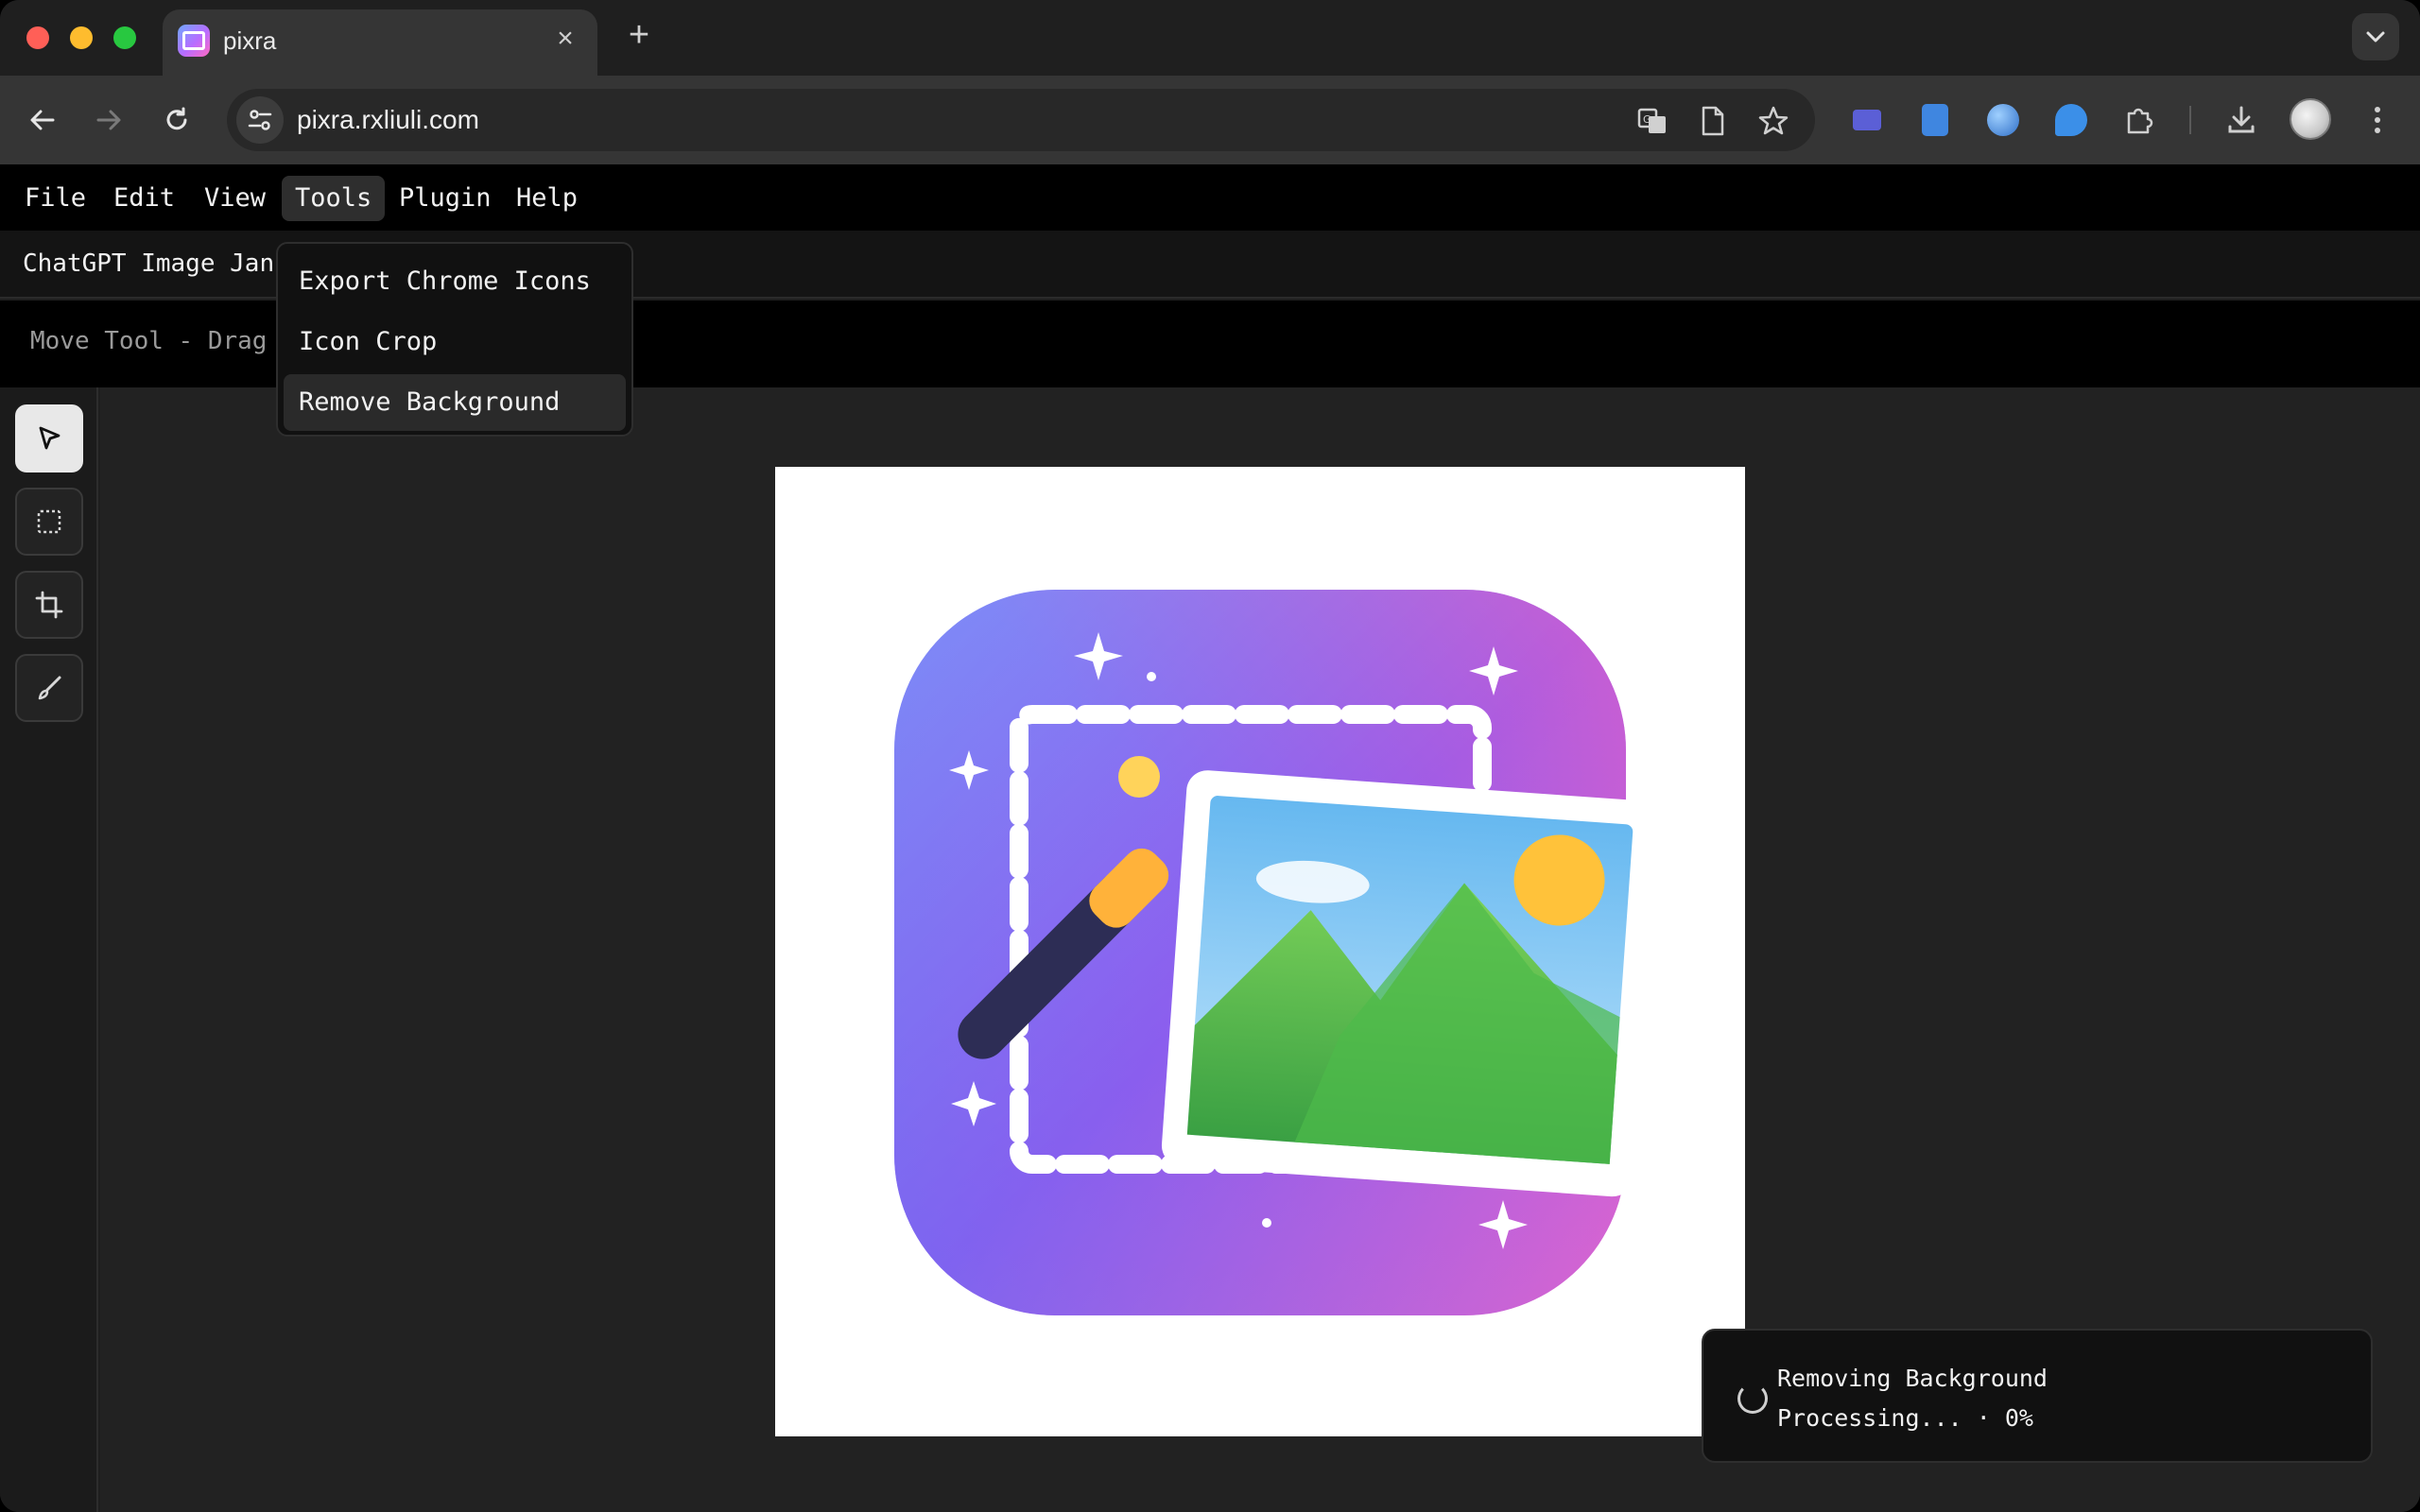 This screenshot has width=2420, height=1512. I want to click on extension-globe-icon, so click(2003, 120).